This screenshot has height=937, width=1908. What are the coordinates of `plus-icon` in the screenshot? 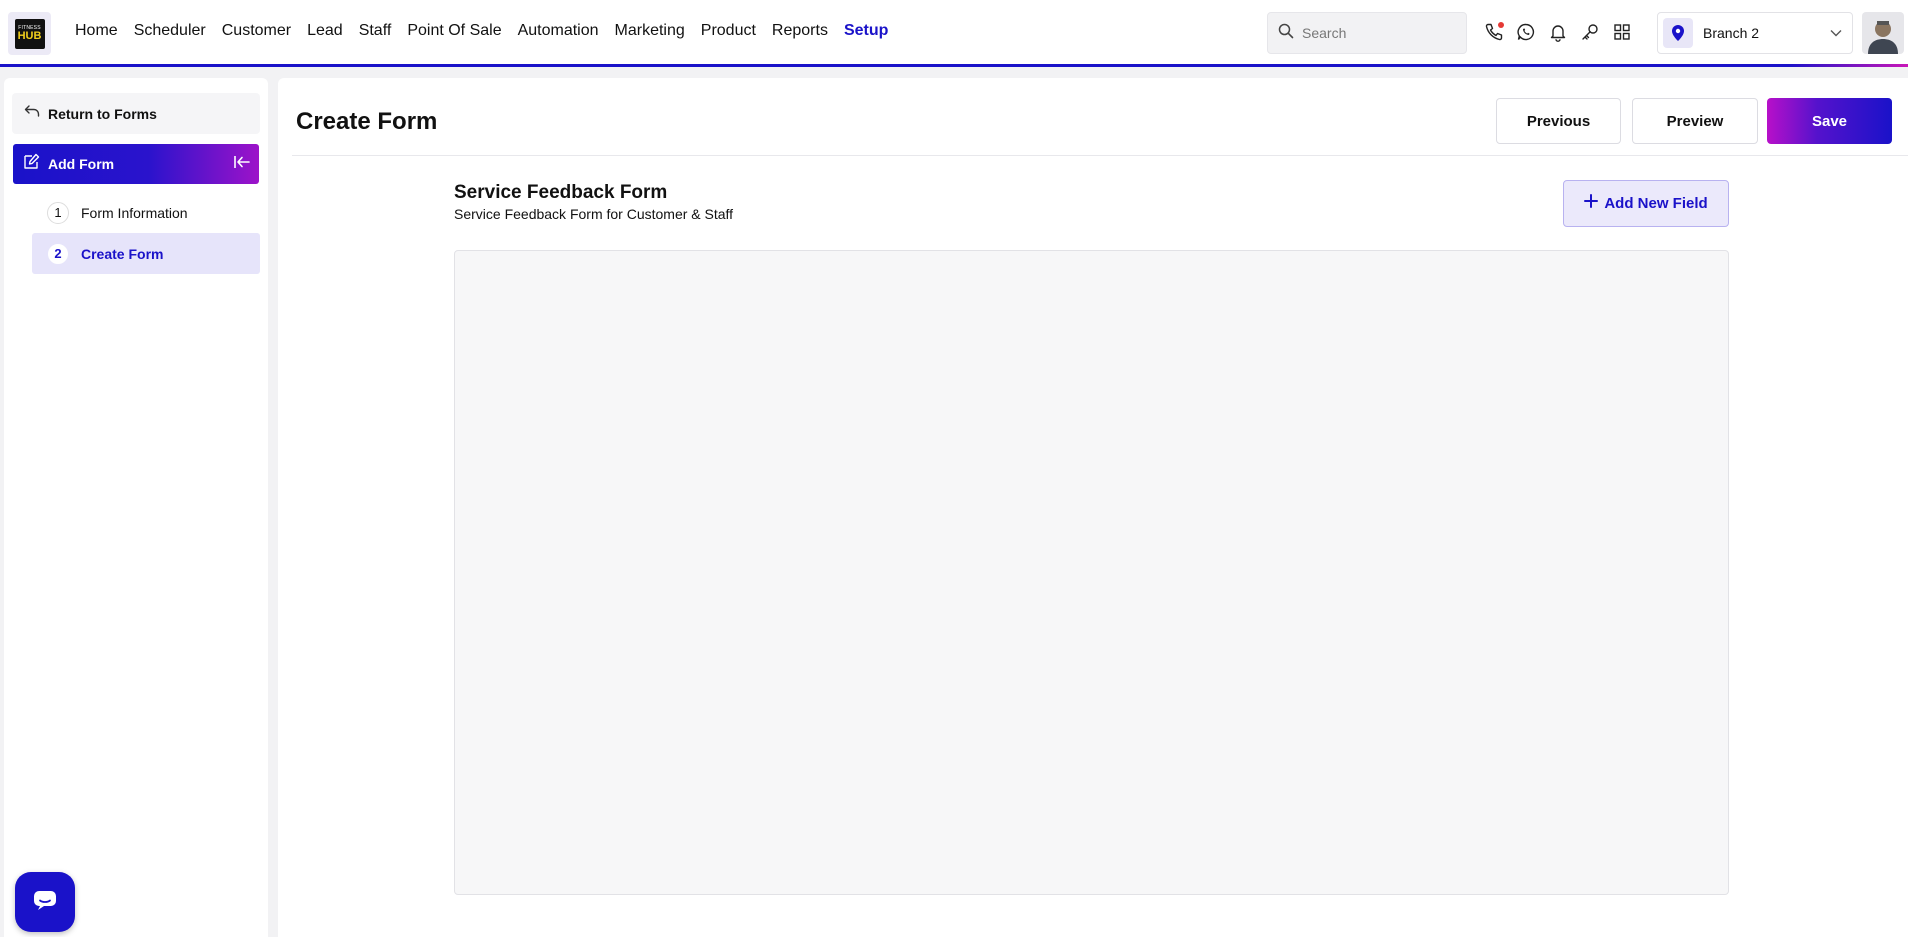 It's located at (1591, 203).